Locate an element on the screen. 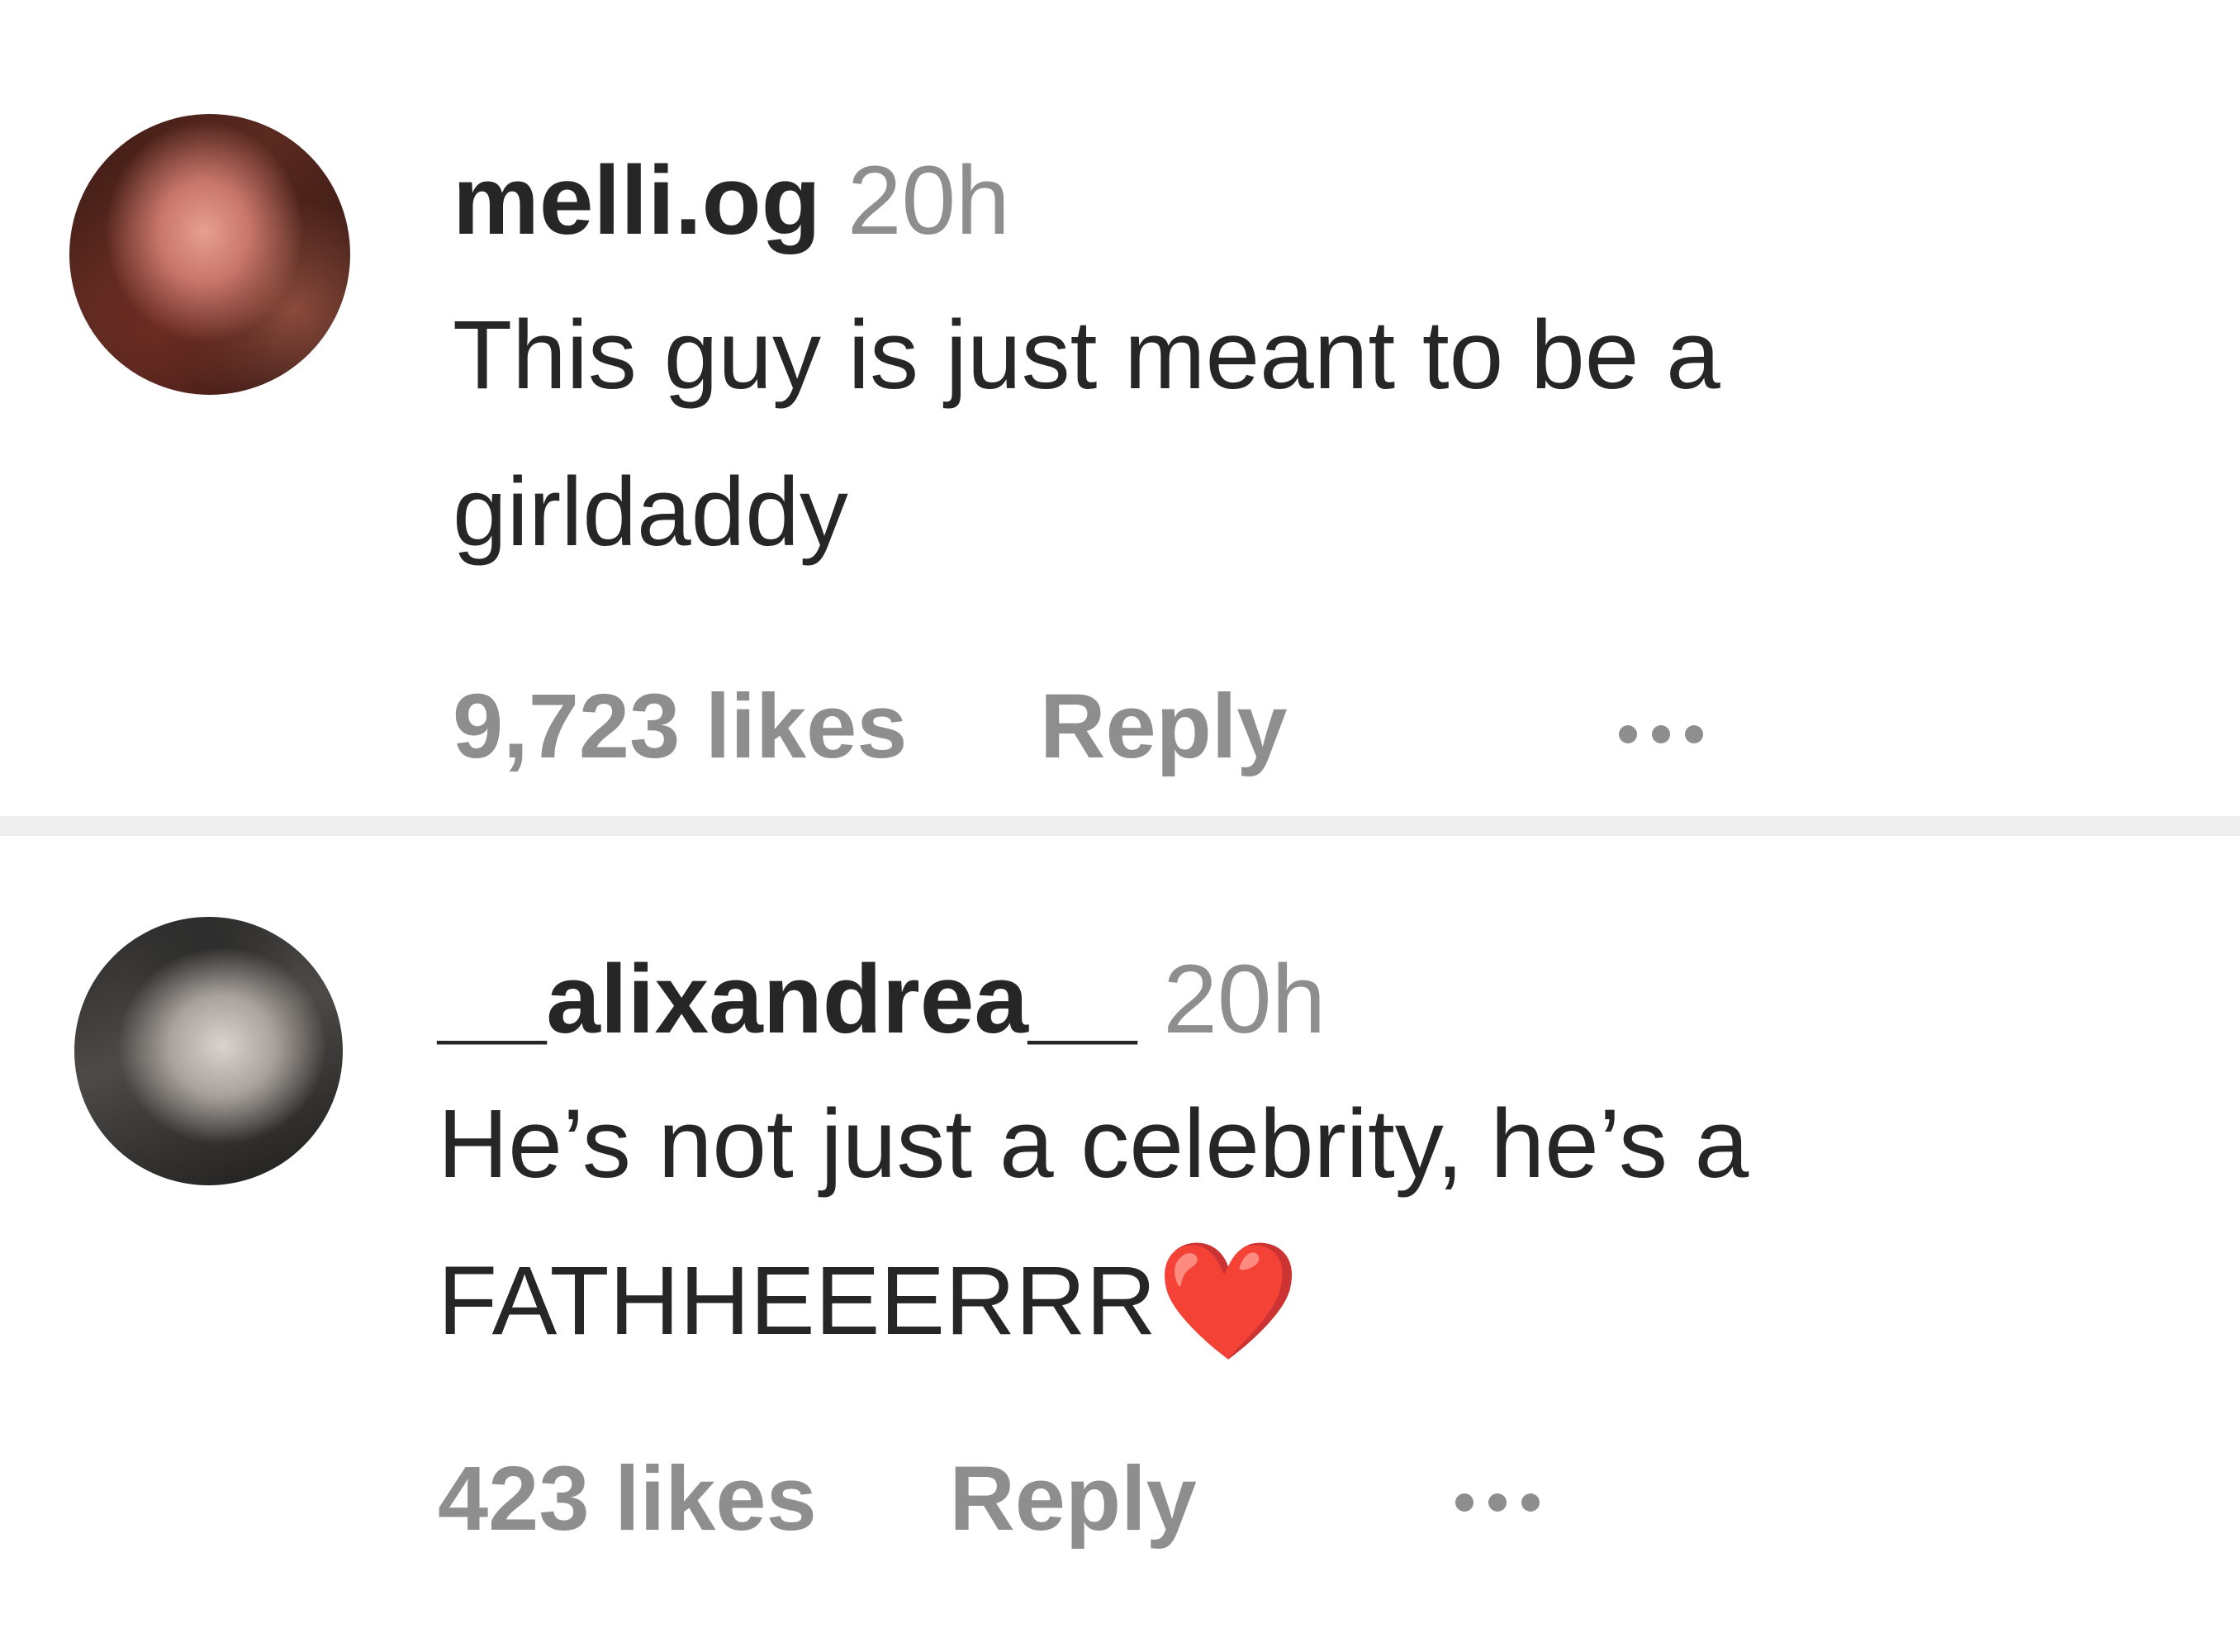 The image size is (2240, 1652). more-options-icon is located at coordinates (1497, 1502).